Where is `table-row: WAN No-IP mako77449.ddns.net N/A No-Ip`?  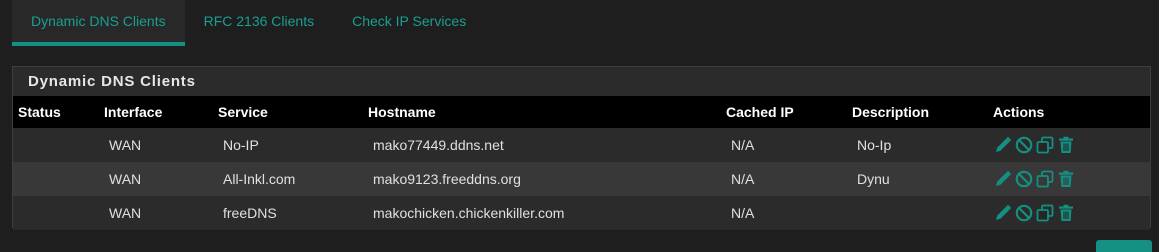
table-row: WAN No-IP mako77449.ddns.net N/A No-Ip is located at coordinates (581, 145).